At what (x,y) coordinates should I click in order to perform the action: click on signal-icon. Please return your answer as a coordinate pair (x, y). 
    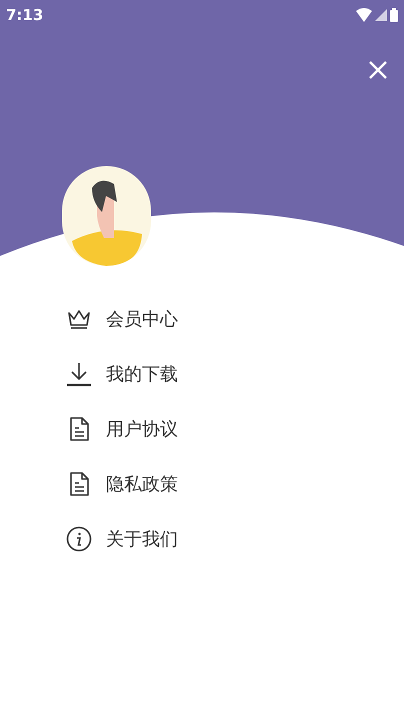
    Looking at the image, I should click on (381, 15).